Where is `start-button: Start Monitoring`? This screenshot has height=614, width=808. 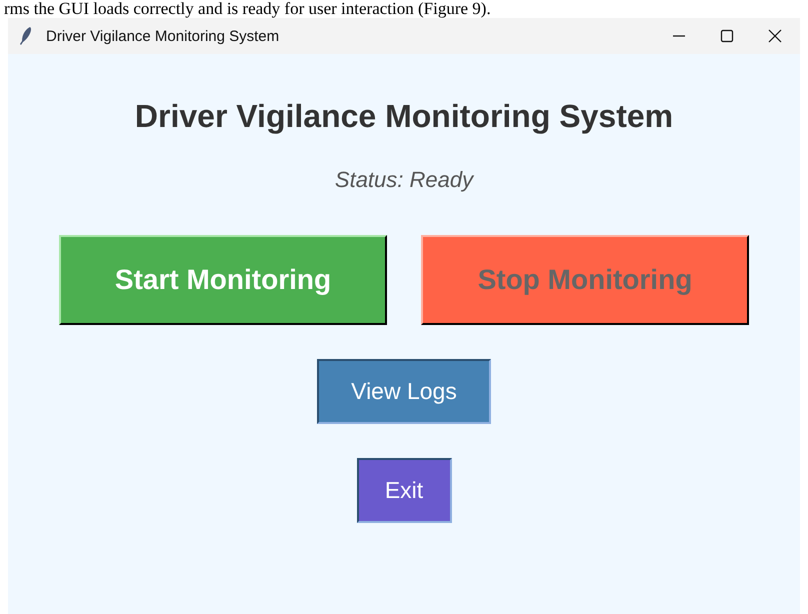
start-button: Start Monitoring is located at coordinates (223, 280).